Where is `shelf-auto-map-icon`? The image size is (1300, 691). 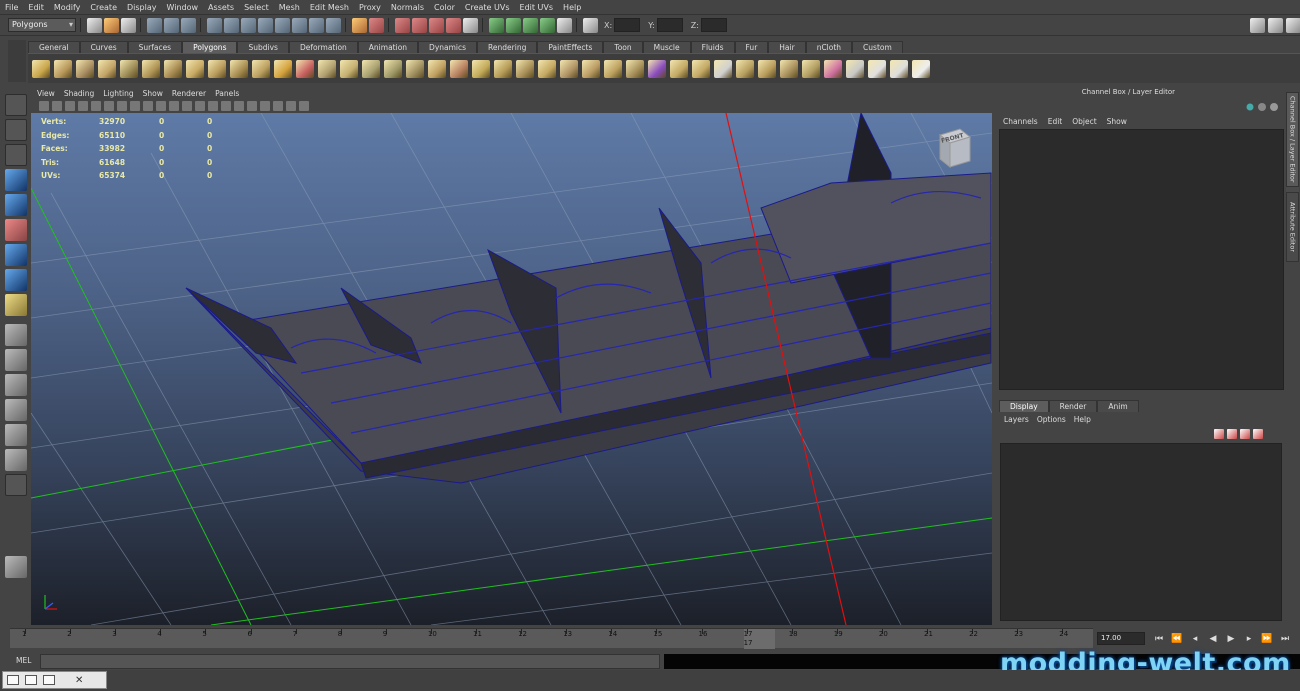
shelf-auto-map-icon is located at coordinates (921, 68).